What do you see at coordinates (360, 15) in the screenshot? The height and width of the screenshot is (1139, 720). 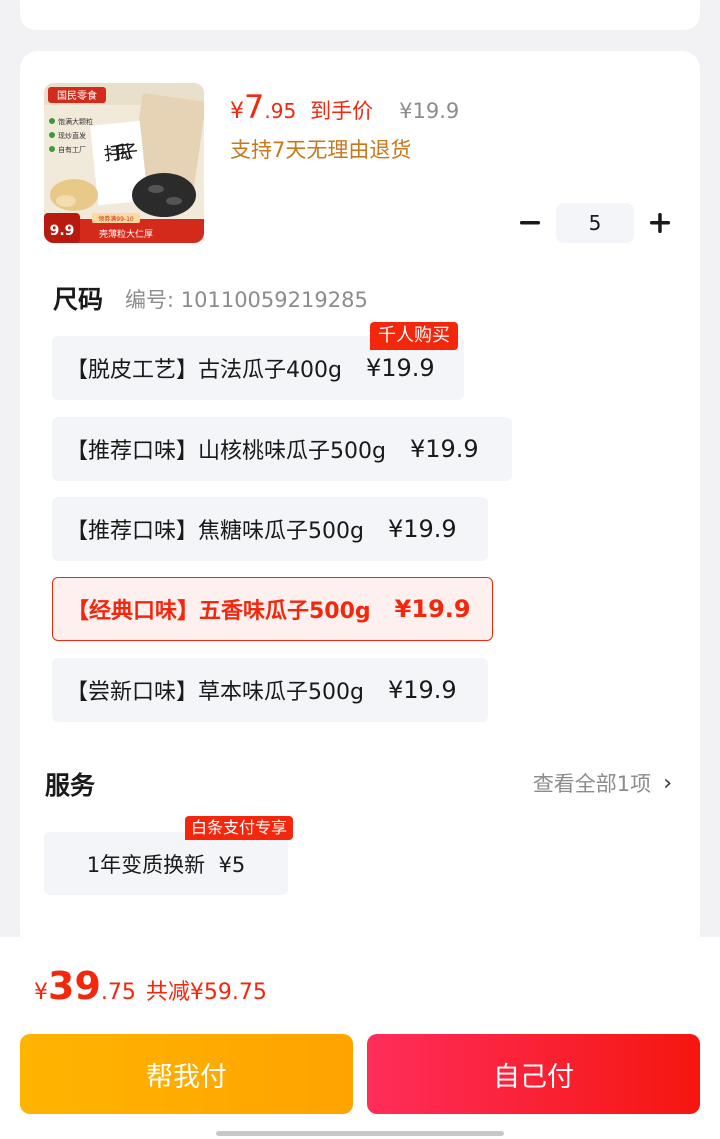 I see `previous-card` at bounding box center [360, 15].